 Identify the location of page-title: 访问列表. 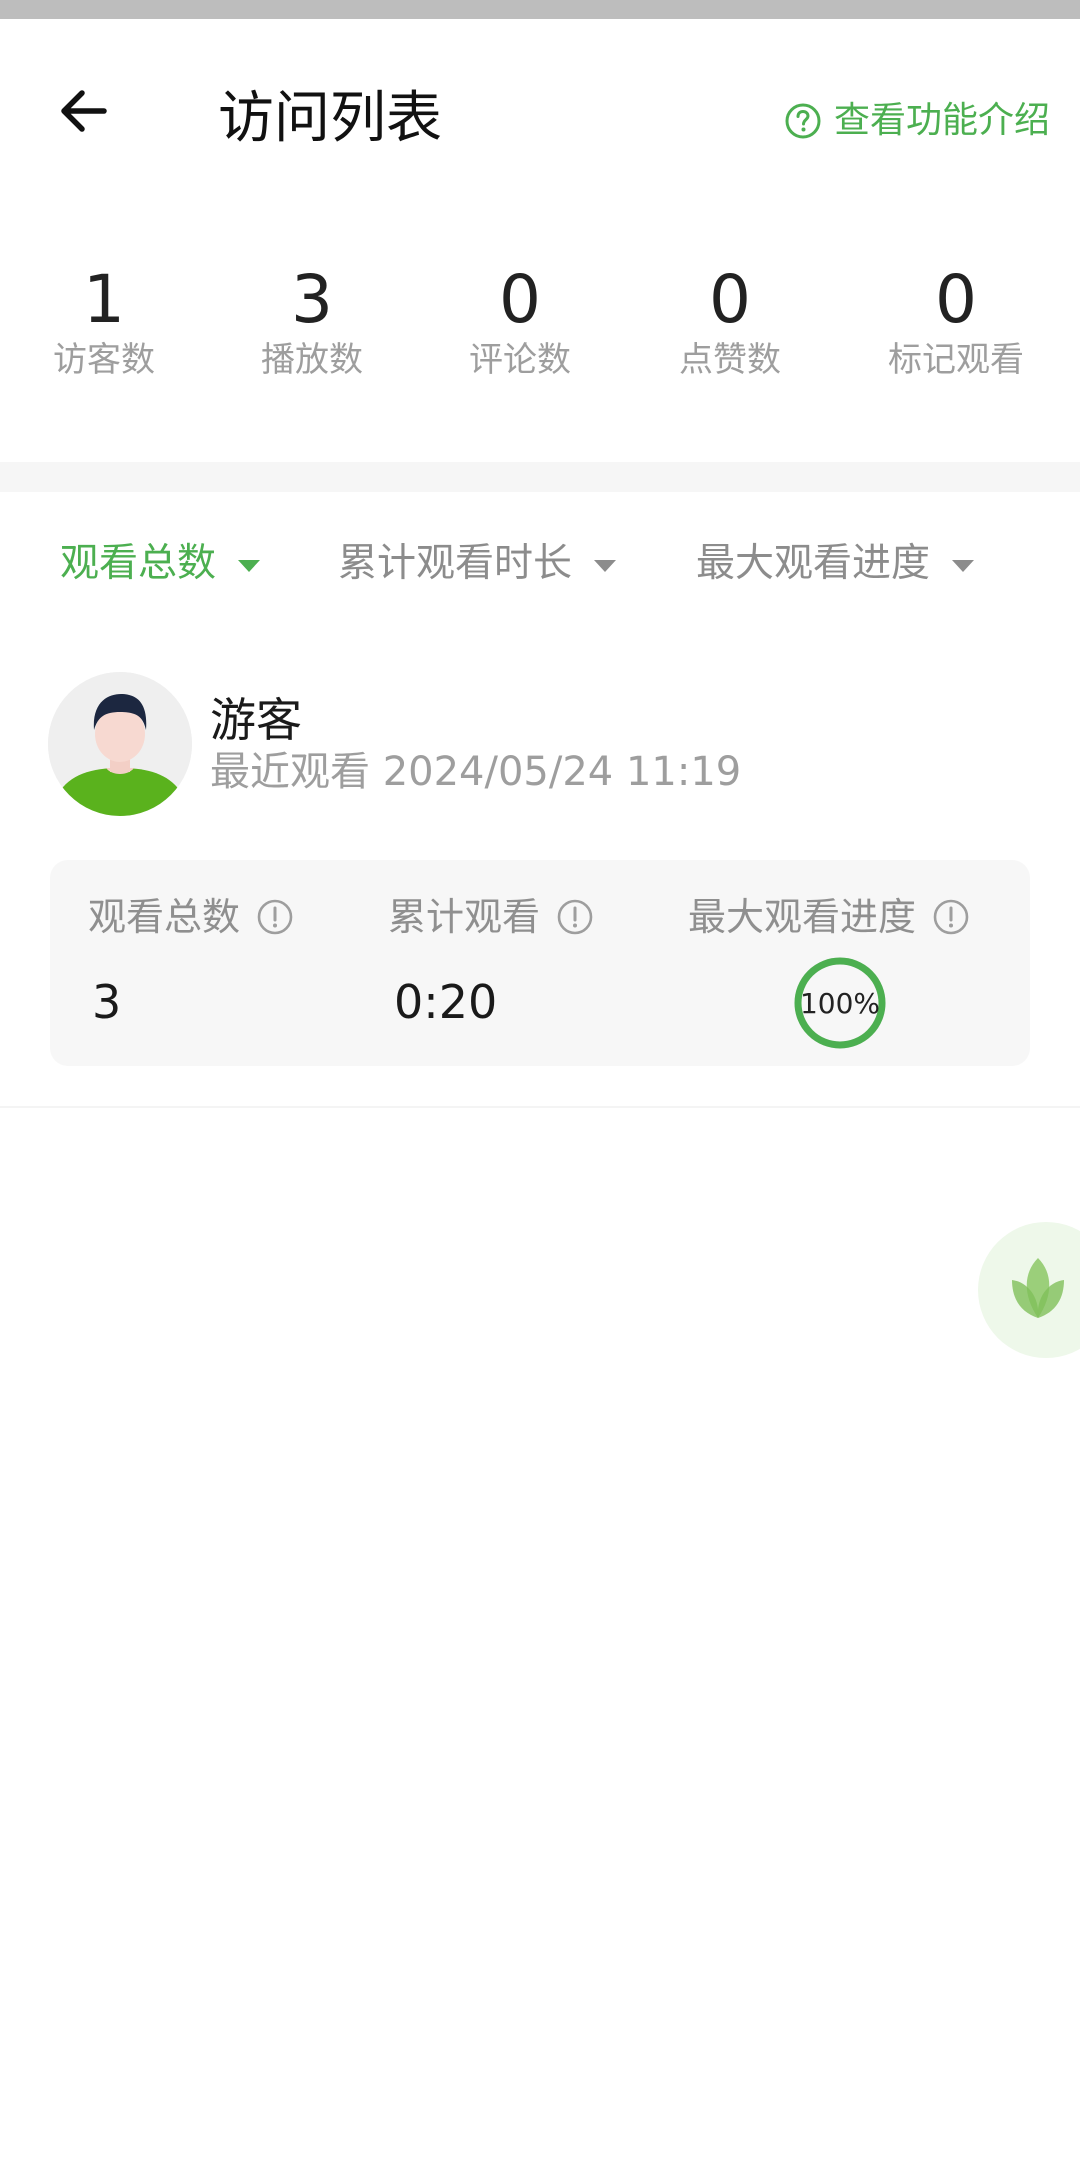
(330, 118).